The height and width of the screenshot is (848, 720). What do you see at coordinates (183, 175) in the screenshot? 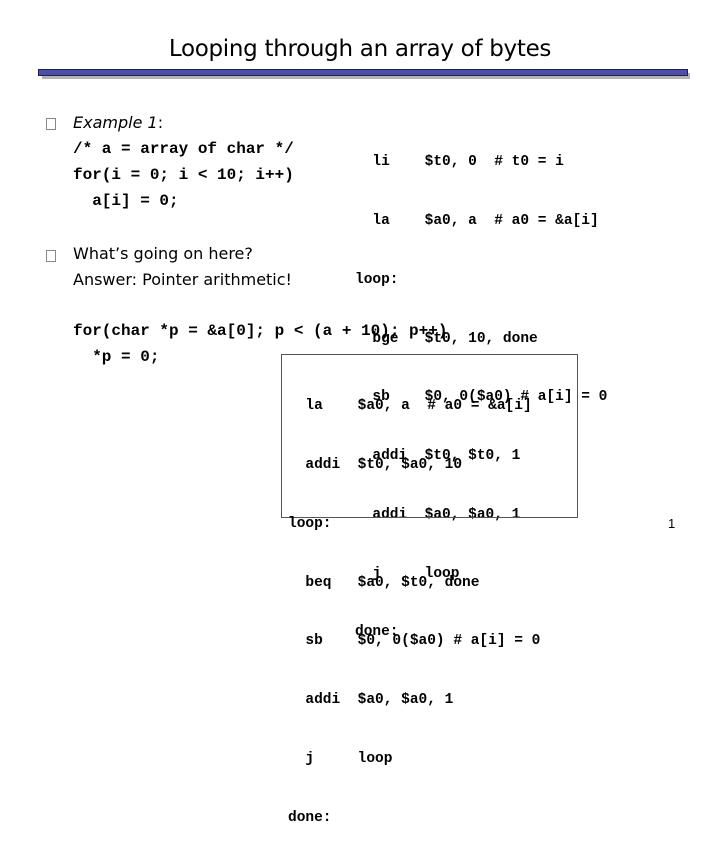
I see `c-code-line: for(i = 0; i < 10; i++)` at bounding box center [183, 175].